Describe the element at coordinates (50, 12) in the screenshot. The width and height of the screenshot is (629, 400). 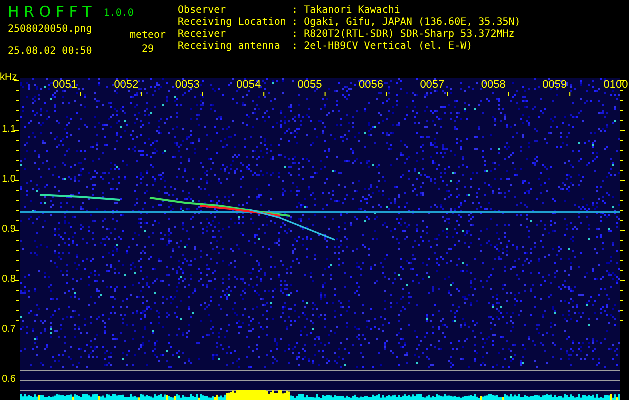
I see `app-title: H R O F F T` at that location.